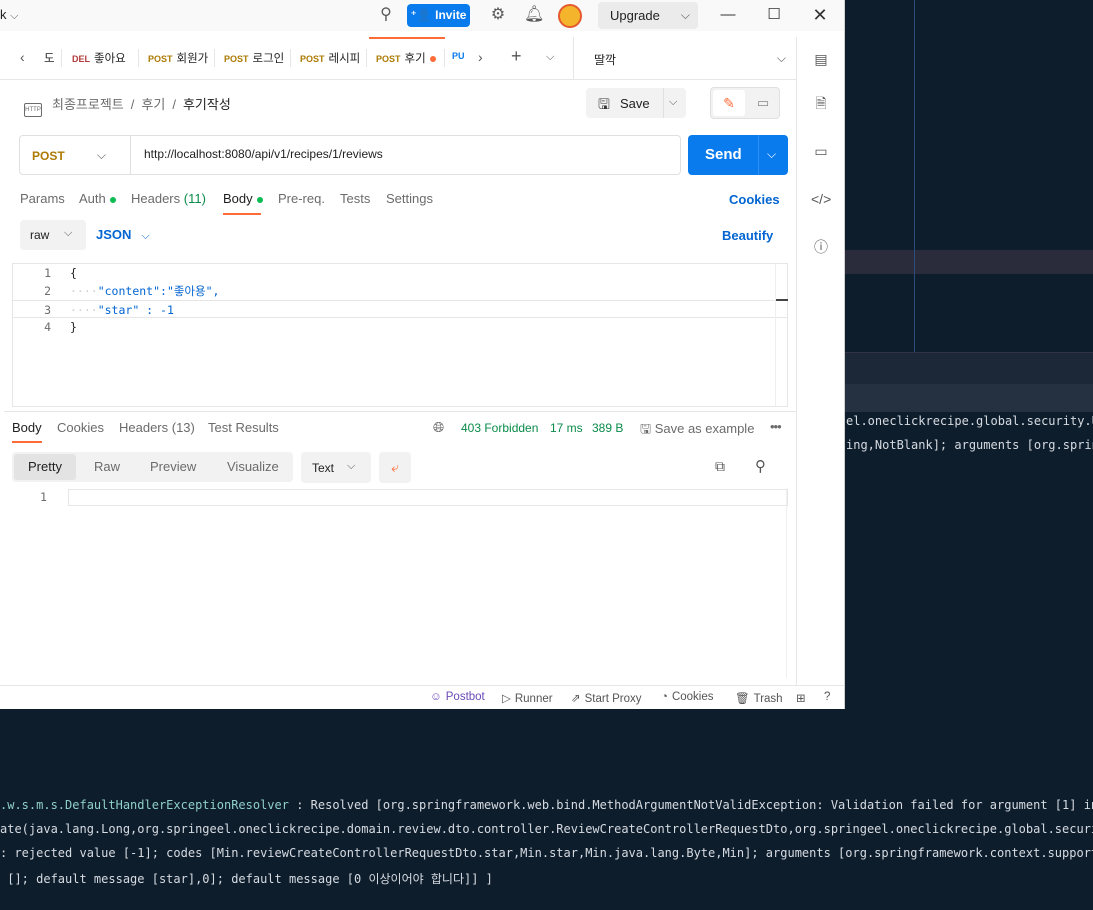  I want to click on workspace-selector: k ⌵, so click(9, 15).